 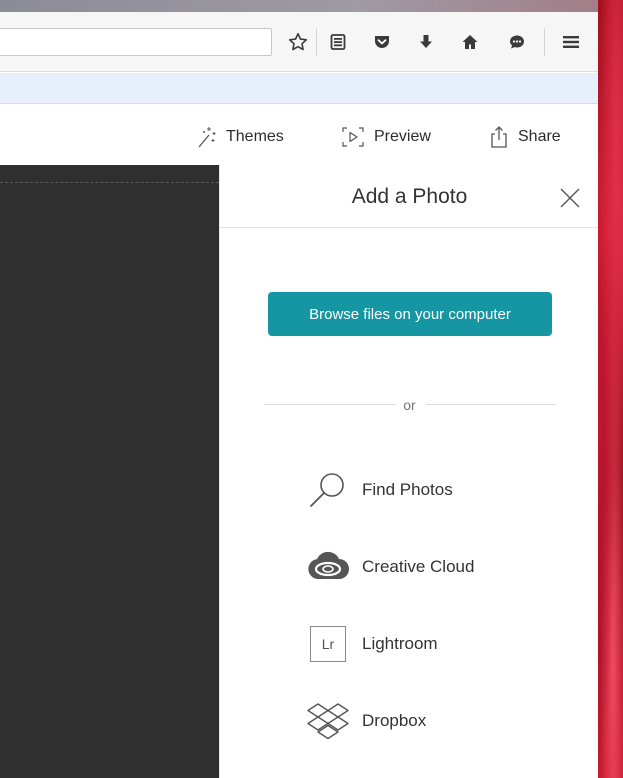 I want to click on find-photos-option: Find Photos, so click(x=379, y=490).